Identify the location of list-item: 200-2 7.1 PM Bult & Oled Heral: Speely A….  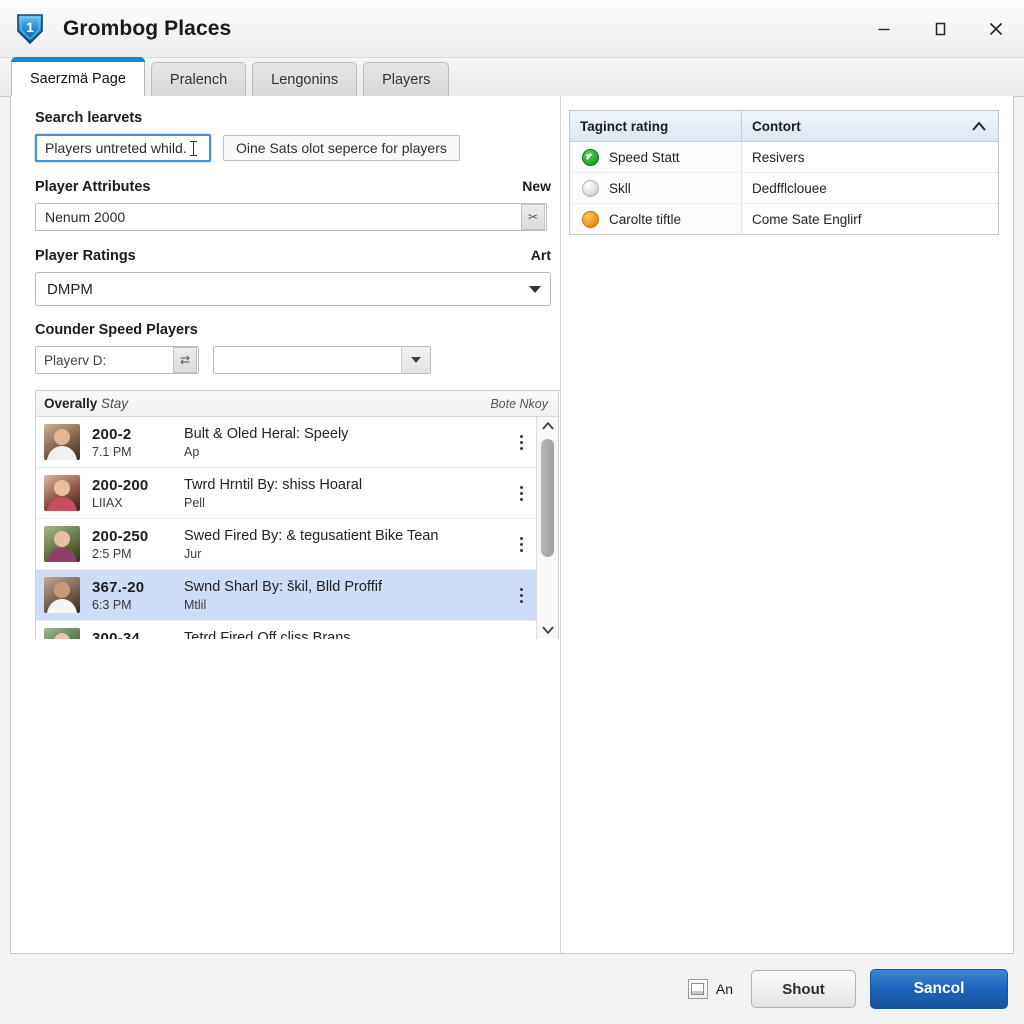
(286, 442).